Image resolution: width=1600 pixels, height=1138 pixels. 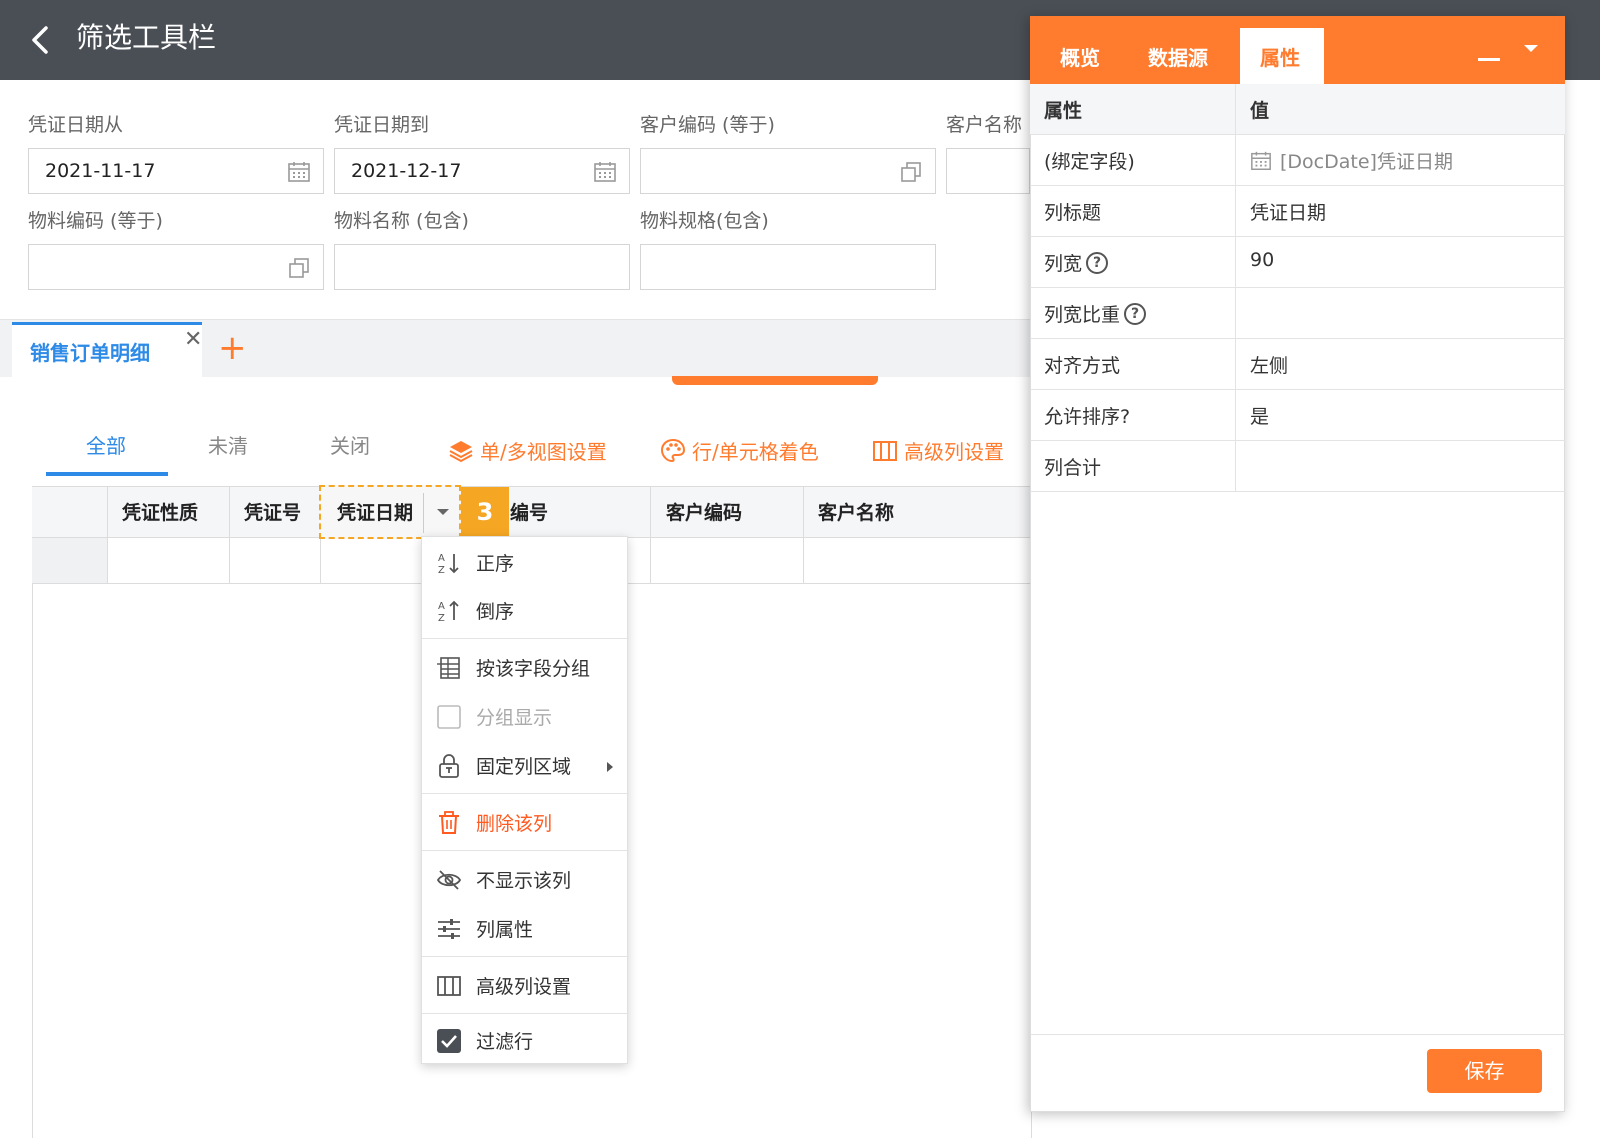 I want to click on panel-tab-datasource: 数据源, so click(x=1178, y=56).